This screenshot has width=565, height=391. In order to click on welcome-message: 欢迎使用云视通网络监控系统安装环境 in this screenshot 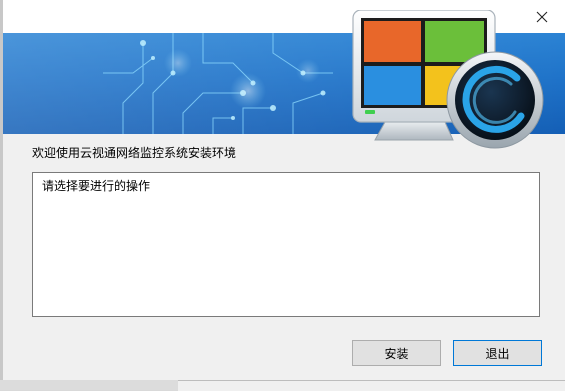, I will do `click(134, 153)`.